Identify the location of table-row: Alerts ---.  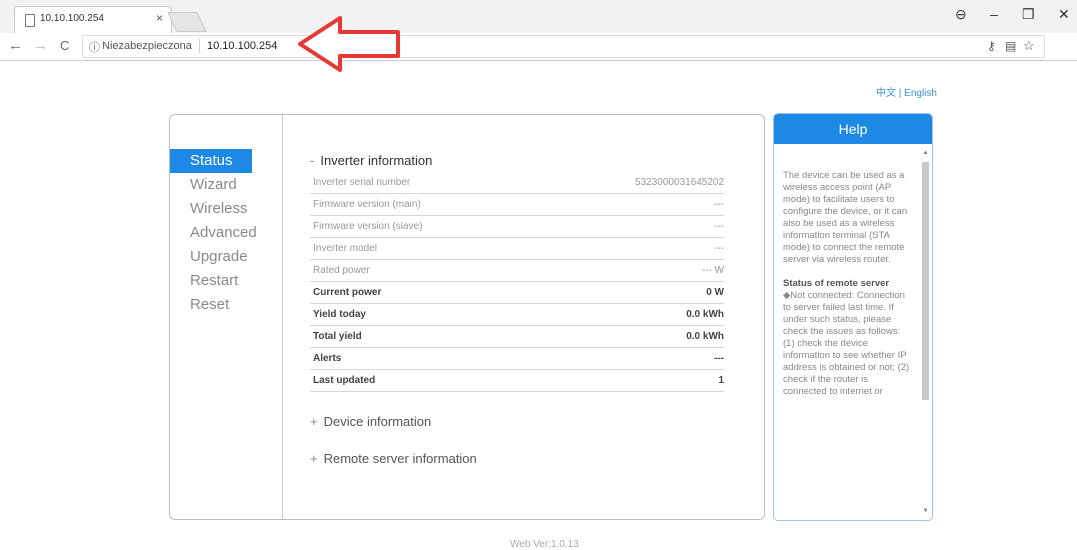
(517, 359).